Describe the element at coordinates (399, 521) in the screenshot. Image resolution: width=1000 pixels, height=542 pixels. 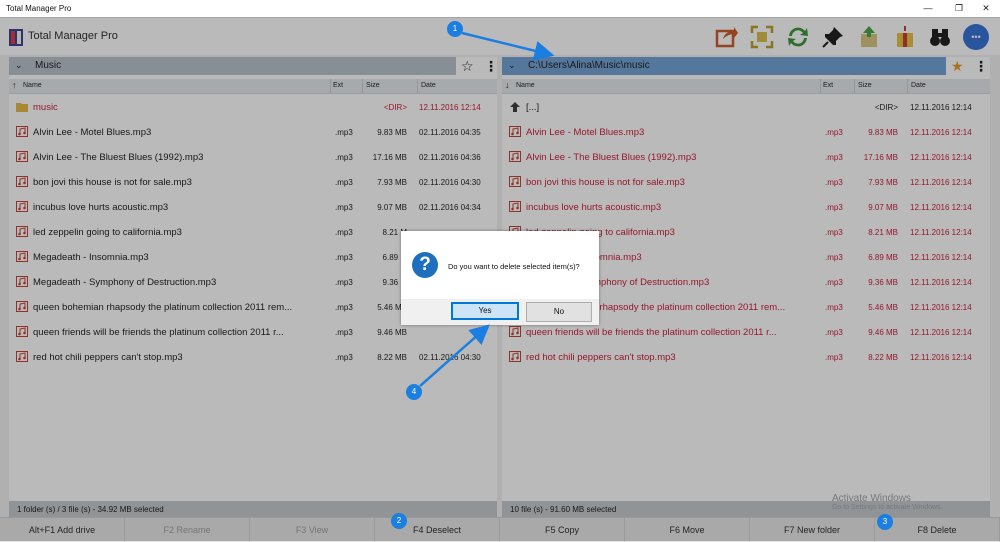
I see `callout-2: 2` at that location.